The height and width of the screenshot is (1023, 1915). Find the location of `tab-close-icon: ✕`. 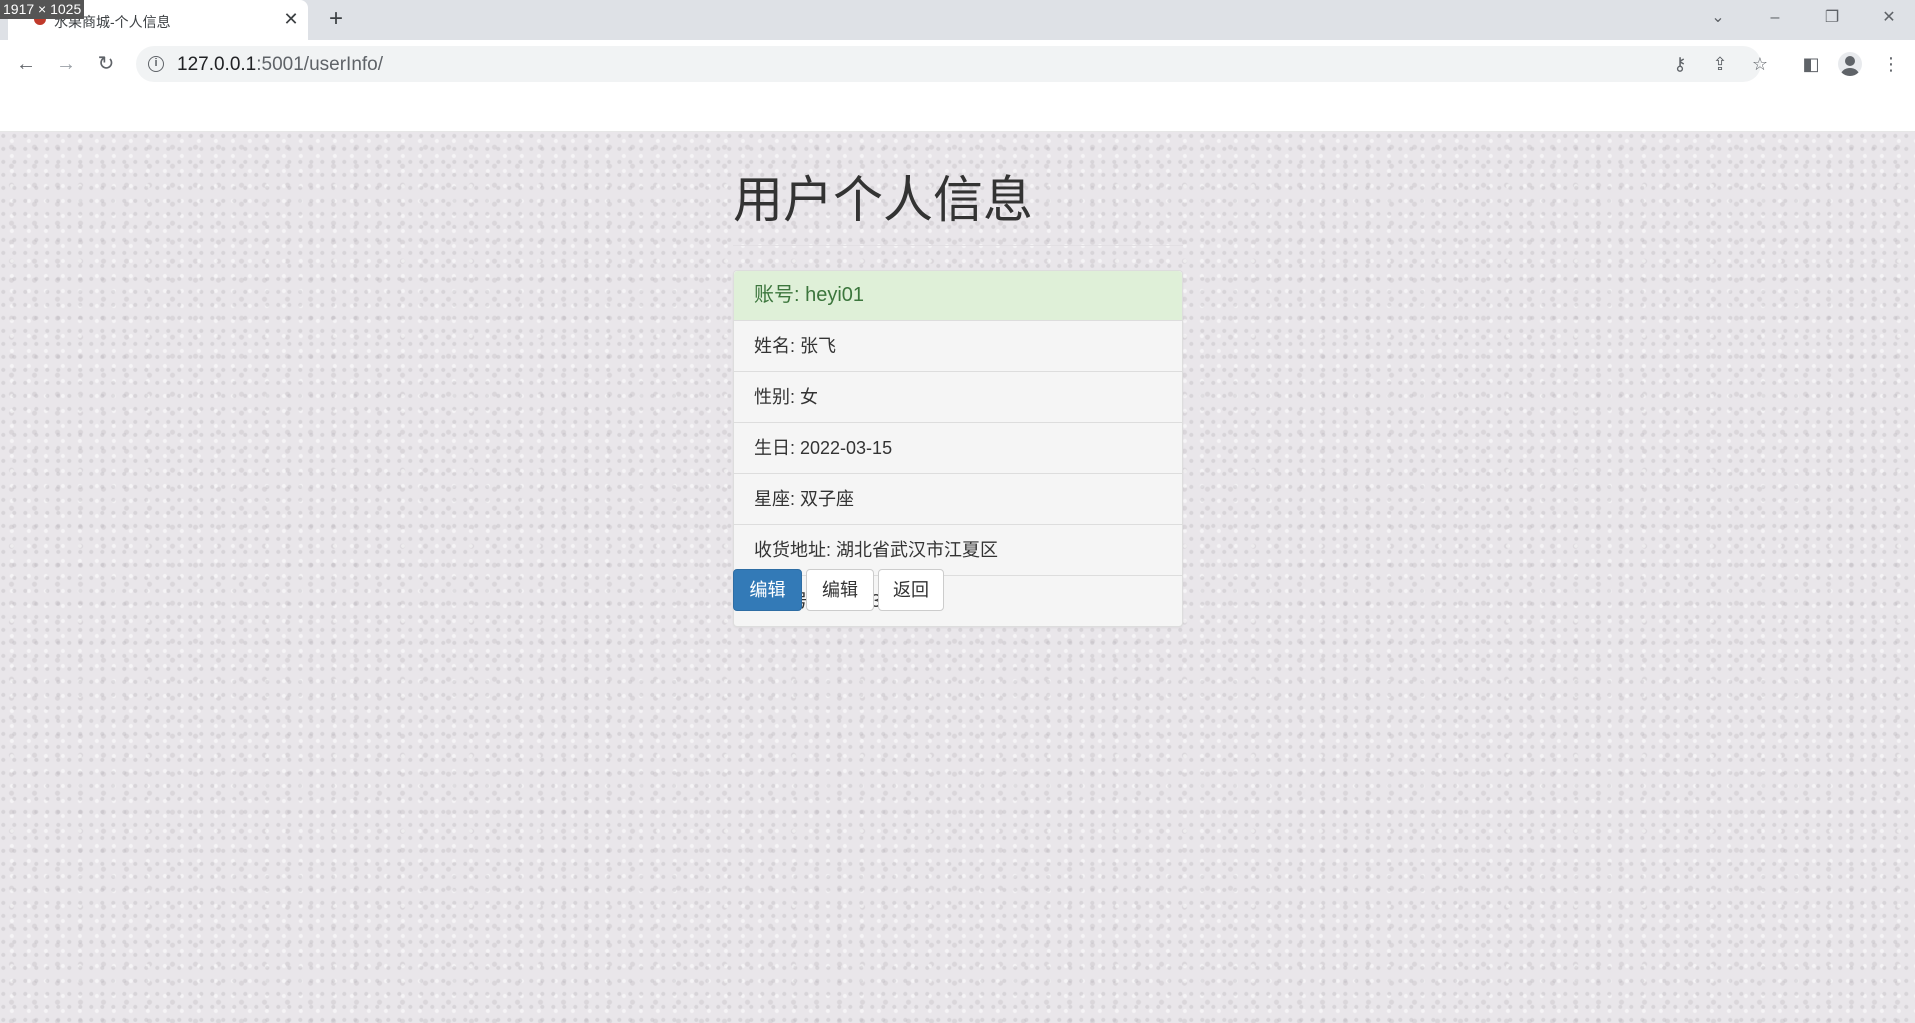

tab-close-icon: ✕ is located at coordinates (291, 19).